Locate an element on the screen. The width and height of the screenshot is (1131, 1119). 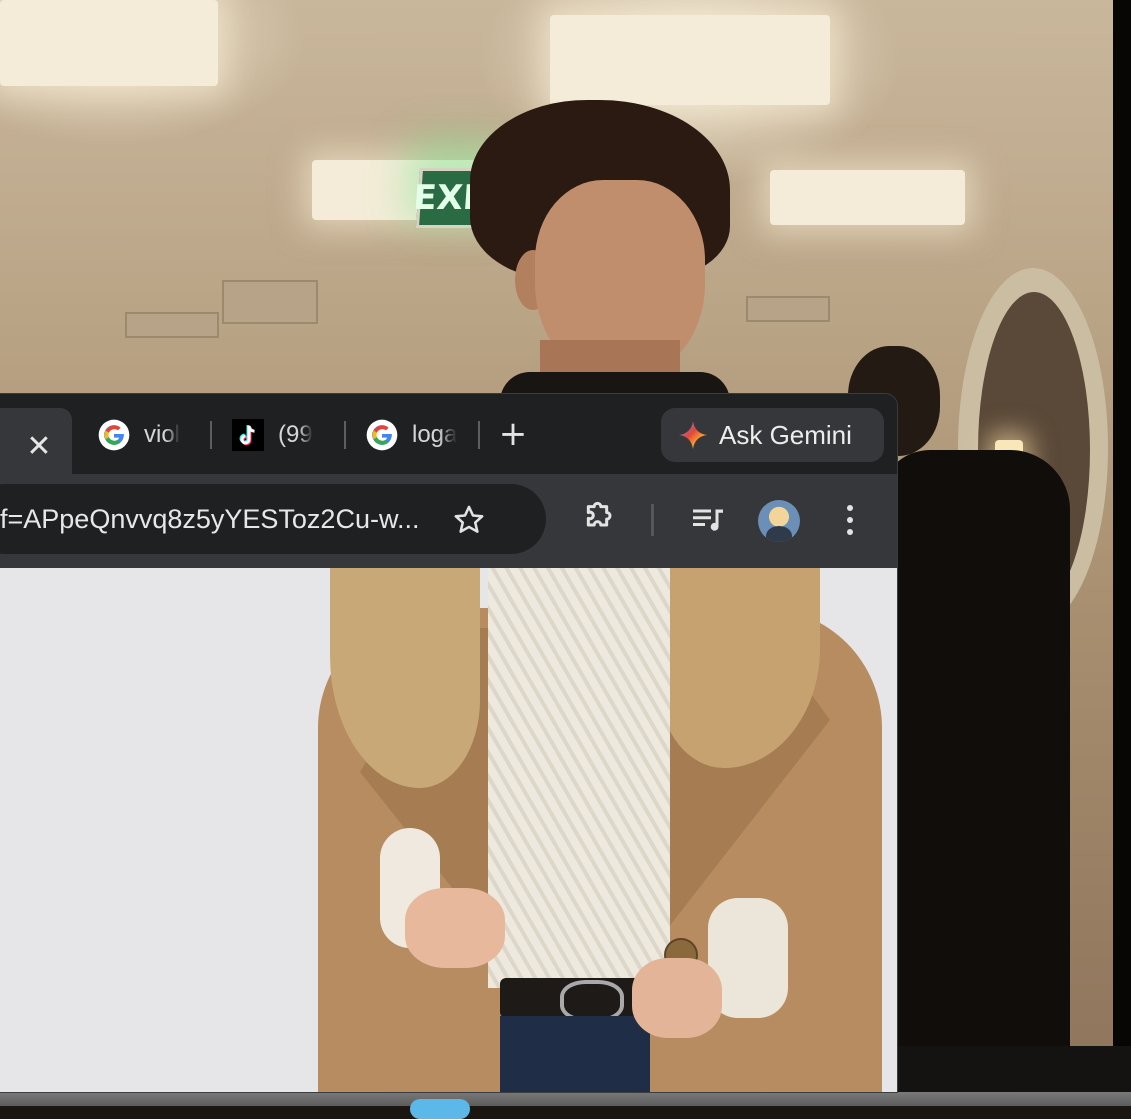
toolbar-separator is located at coordinates (652, 520).